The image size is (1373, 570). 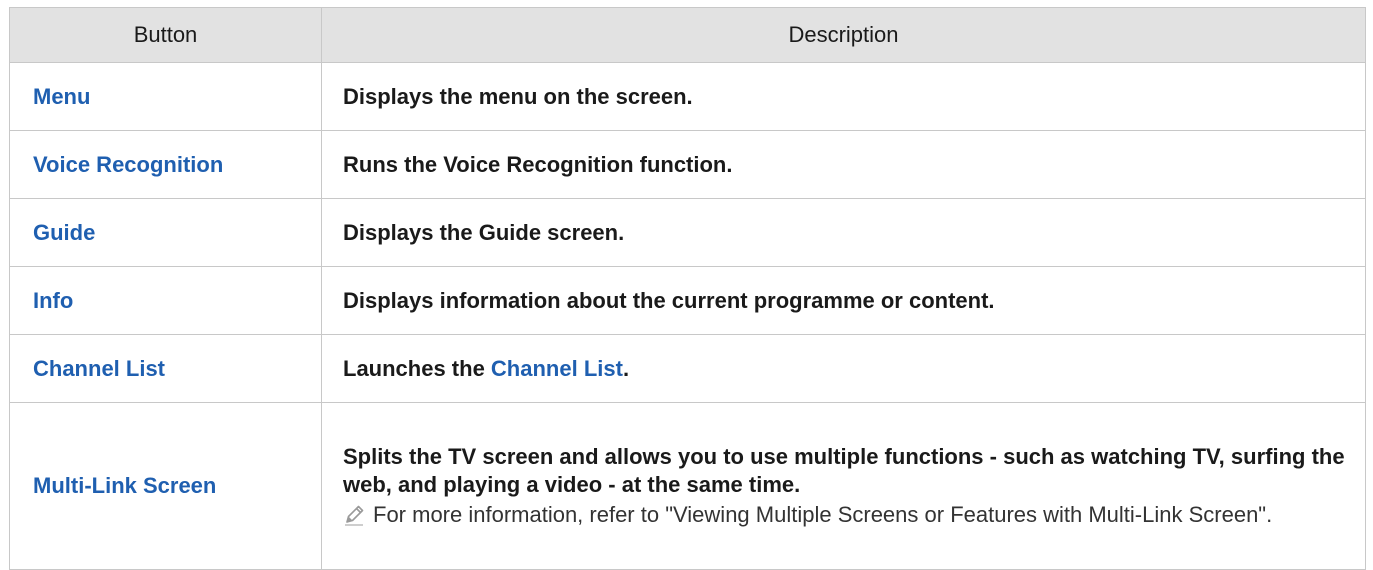 What do you see at coordinates (557, 368) in the screenshot?
I see `channel-list-link: Channel List` at bounding box center [557, 368].